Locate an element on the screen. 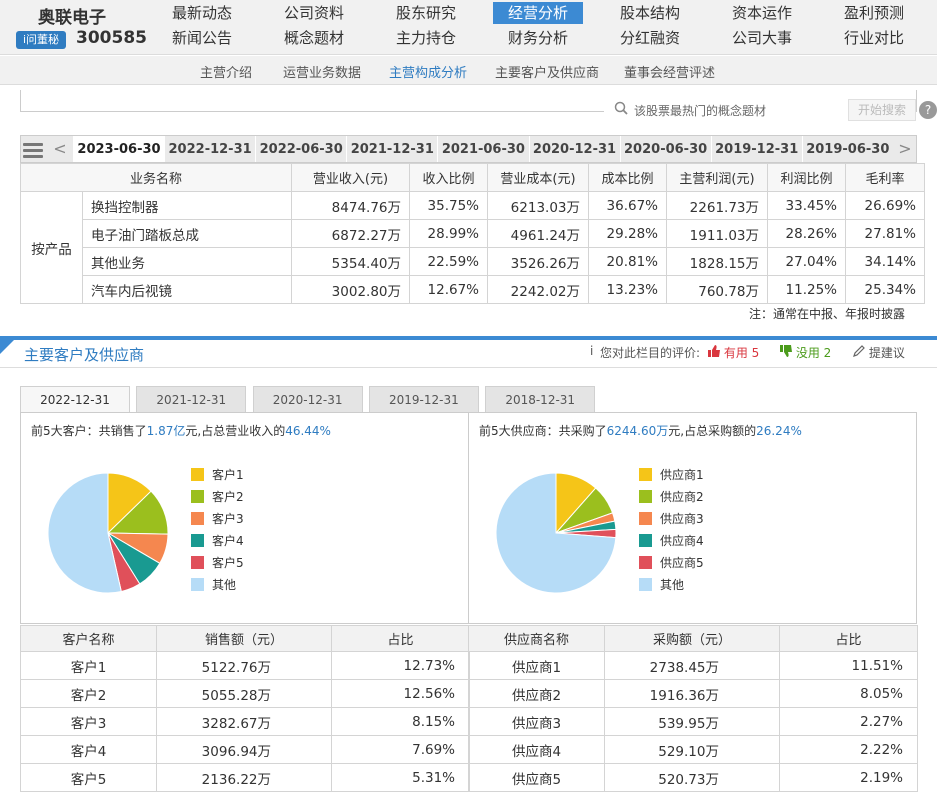 This screenshot has width=937, height=811. customers-cell: 客户1 is located at coordinates (88, 665).